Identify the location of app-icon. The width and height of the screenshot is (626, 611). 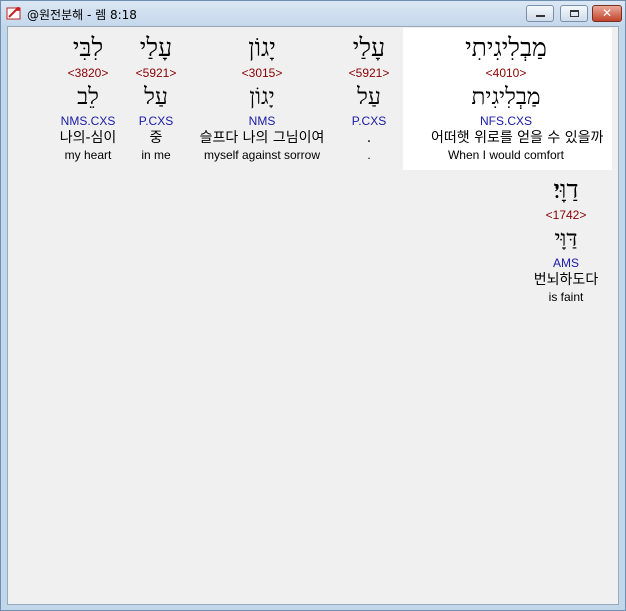
(13, 13).